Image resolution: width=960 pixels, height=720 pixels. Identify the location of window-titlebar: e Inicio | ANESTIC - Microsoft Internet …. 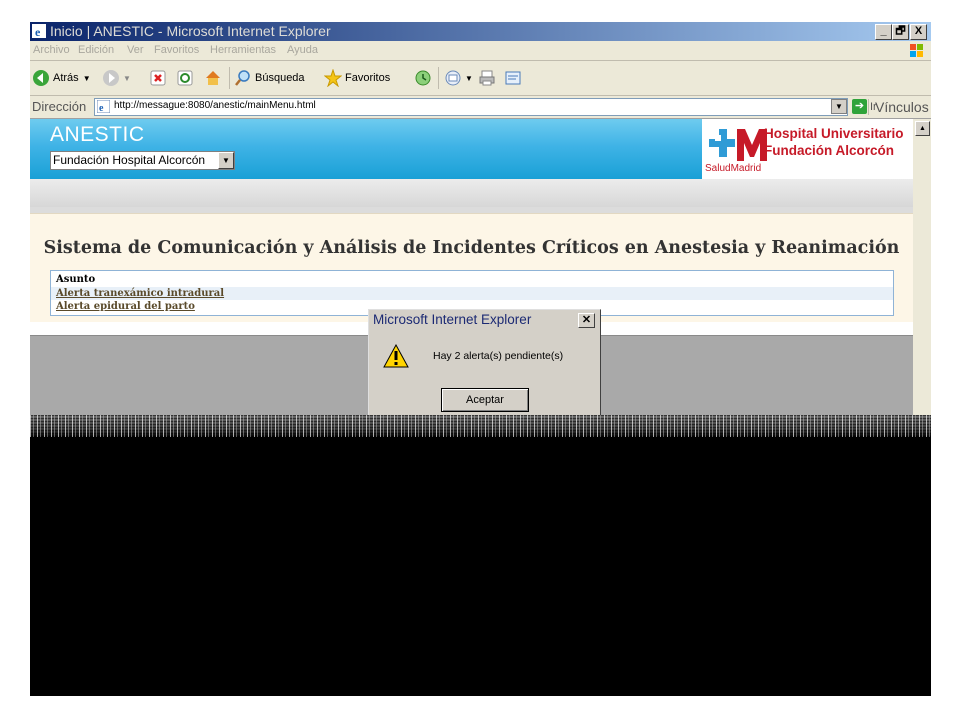
(480, 31).